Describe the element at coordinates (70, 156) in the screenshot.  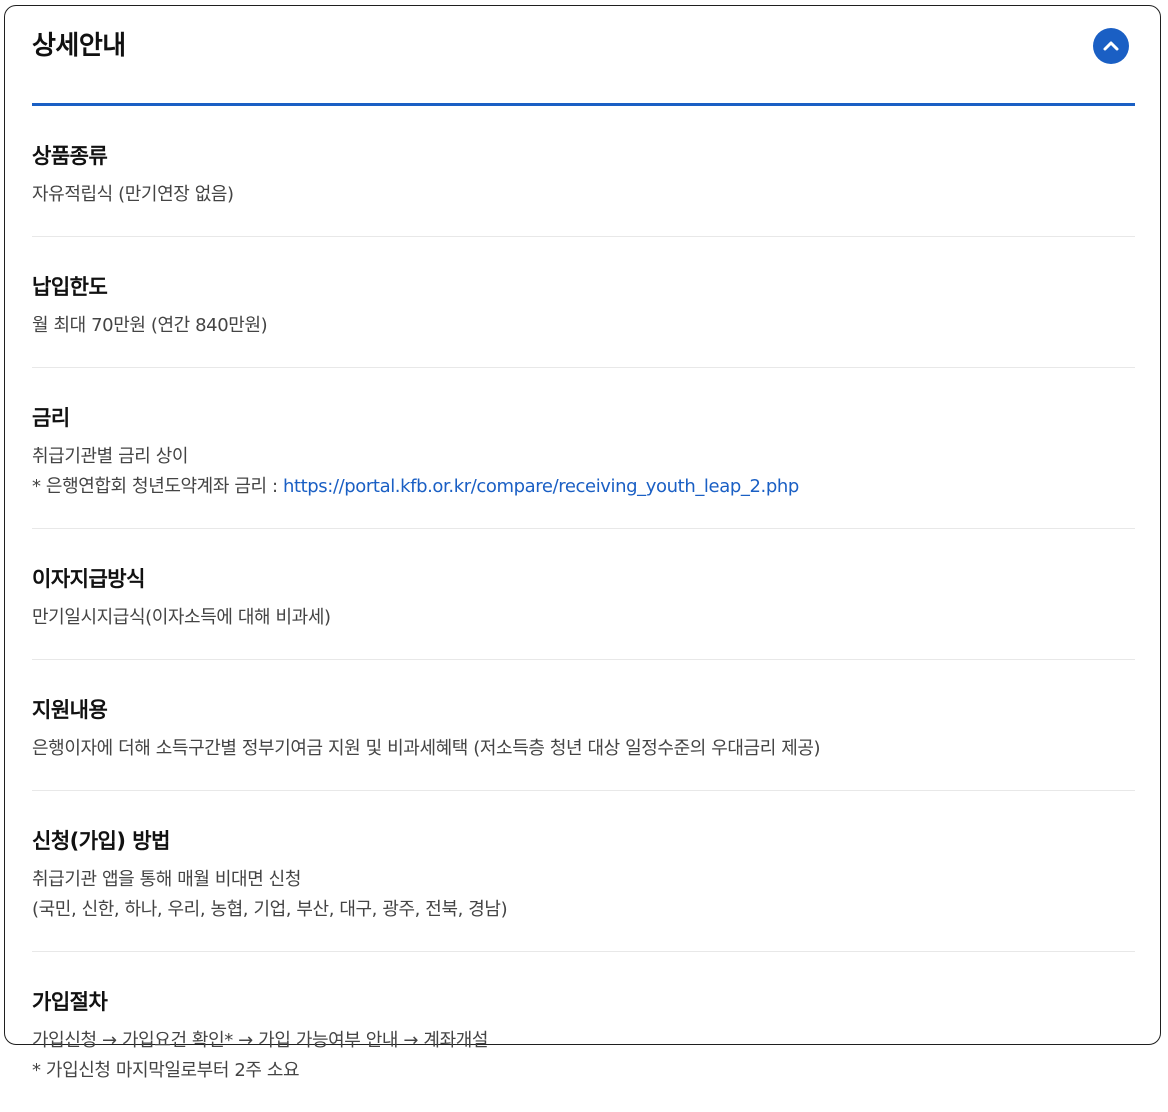
I see `section-title: 상품종류` at that location.